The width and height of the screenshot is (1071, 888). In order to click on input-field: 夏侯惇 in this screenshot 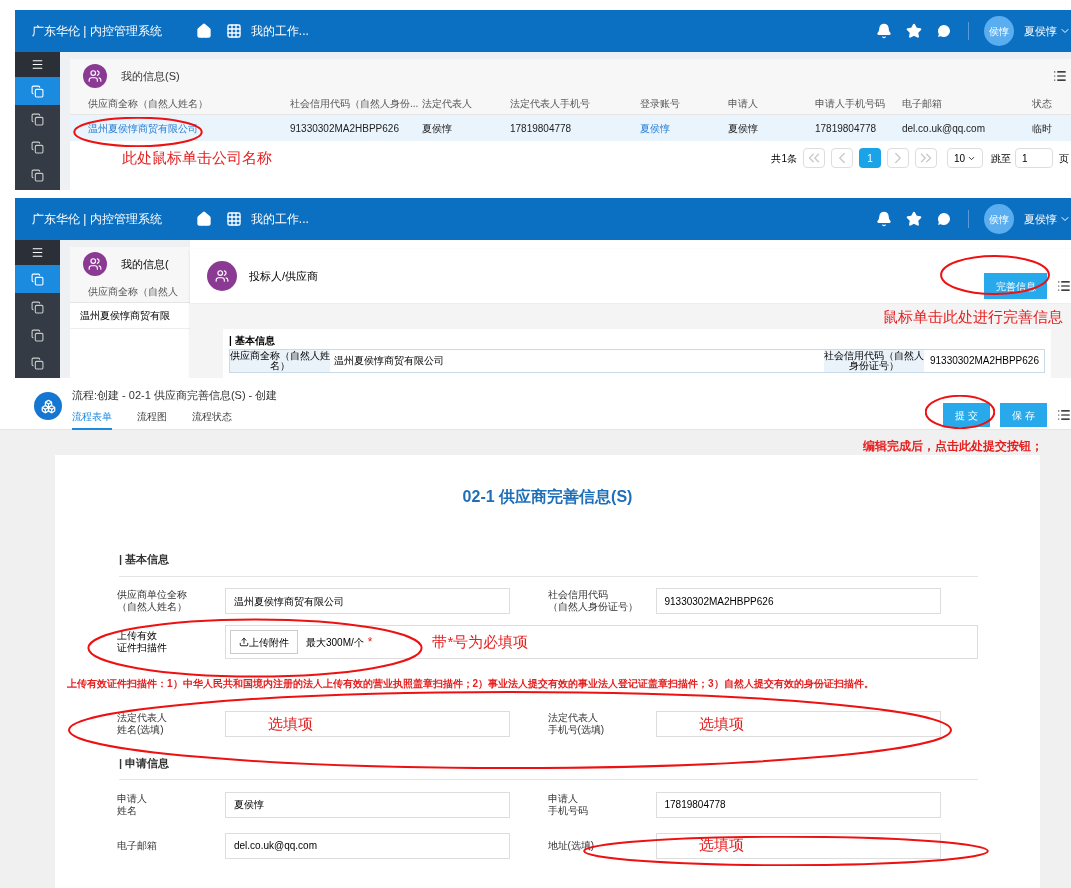, I will do `click(367, 804)`.